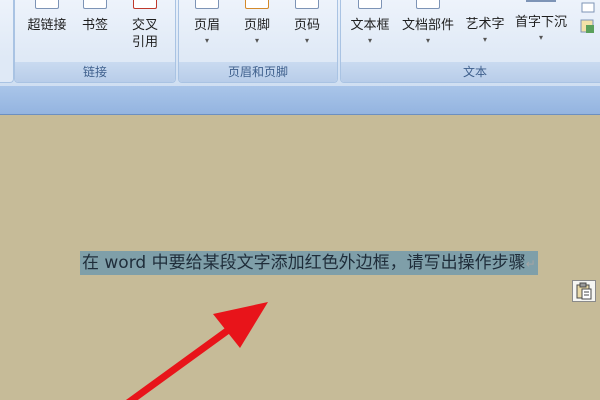 This screenshot has height=400, width=600. What do you see at coordinates (300, 100) in the screenshot?
I see `ruler-strip` at bounding box center [300, 100].